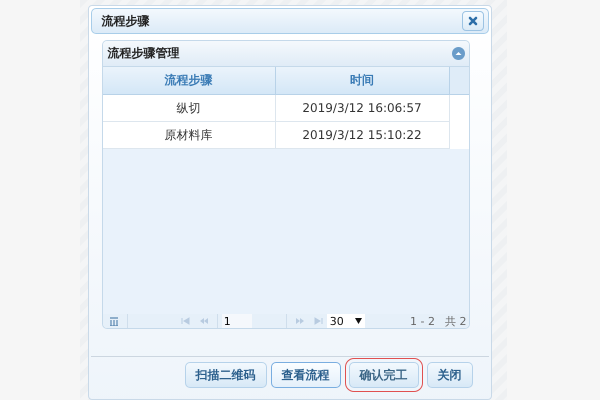 This screenshot has width=600, height=400. Describe the element at coordinates (458, 53) in the screenshot. I see `collapse-icon` at that location.